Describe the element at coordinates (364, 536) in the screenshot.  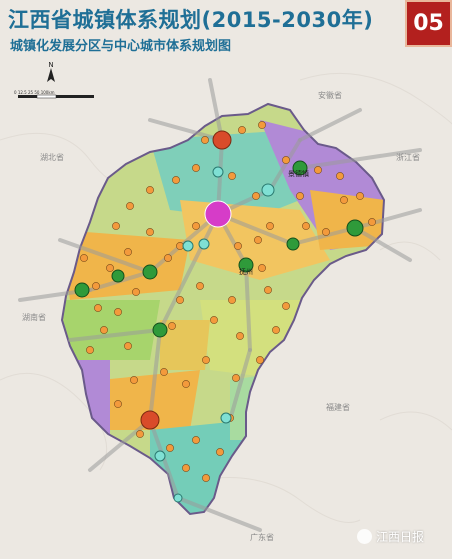
I see `wechat-icon` at that location.